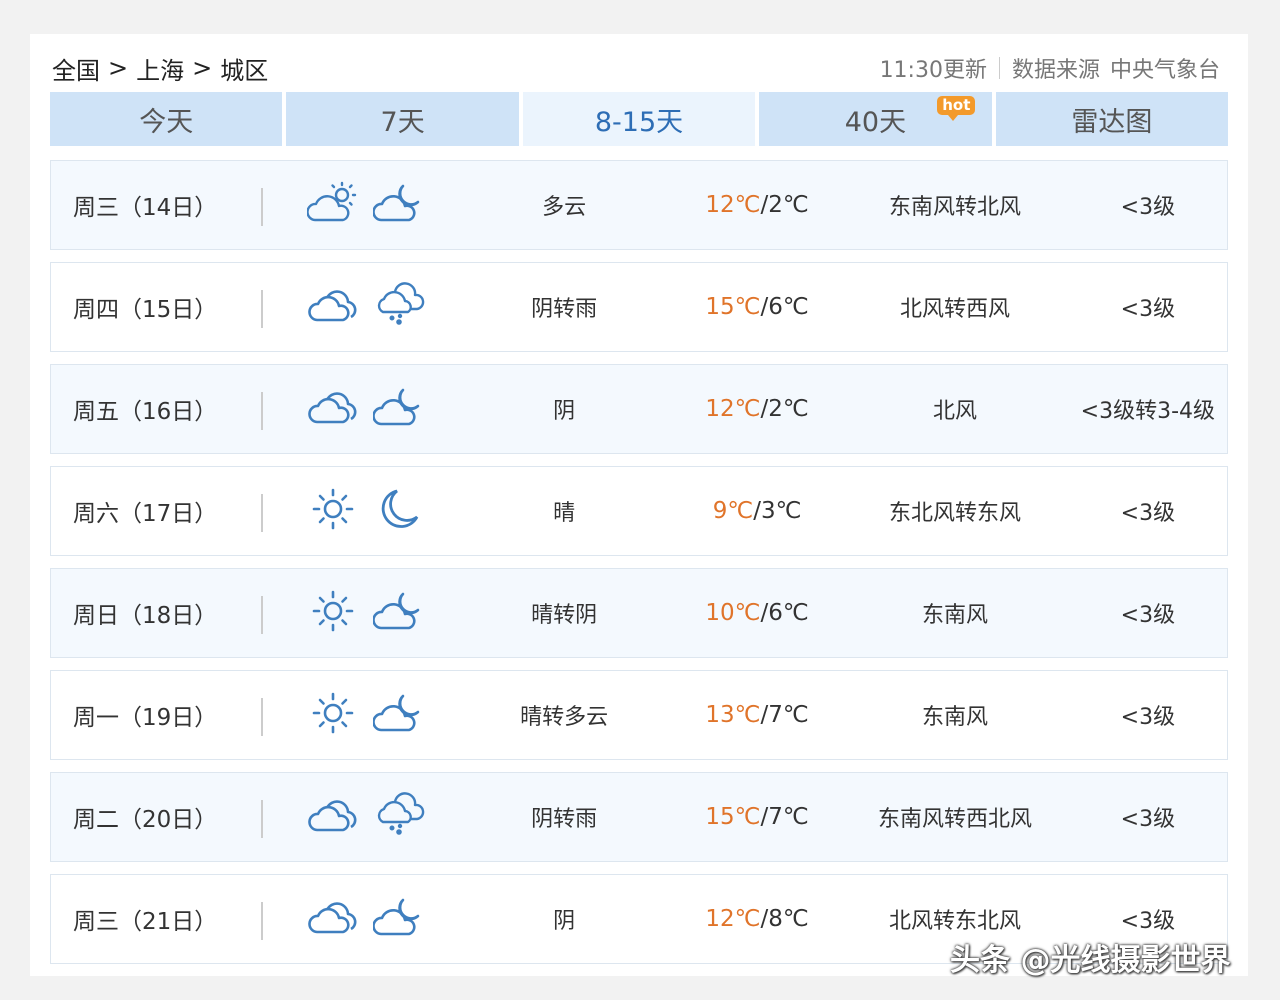  I want to click on high-temp: 10℃, so click(733, 613).